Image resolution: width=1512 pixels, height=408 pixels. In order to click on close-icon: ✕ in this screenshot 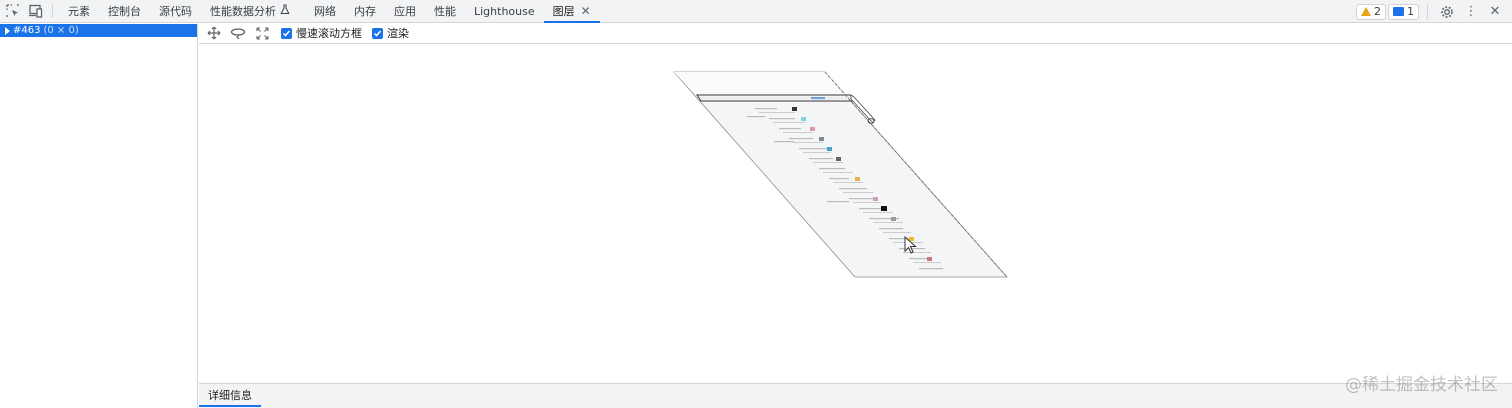, I will do `click(586, 11)`.